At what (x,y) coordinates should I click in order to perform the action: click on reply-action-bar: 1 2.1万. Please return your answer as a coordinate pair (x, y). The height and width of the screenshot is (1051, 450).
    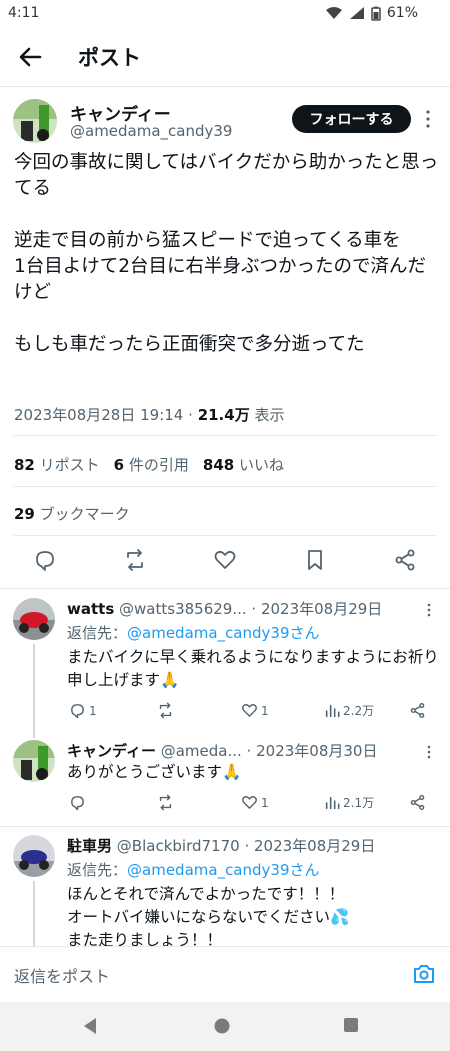
    Looking at the image, I should click on (225, 804).